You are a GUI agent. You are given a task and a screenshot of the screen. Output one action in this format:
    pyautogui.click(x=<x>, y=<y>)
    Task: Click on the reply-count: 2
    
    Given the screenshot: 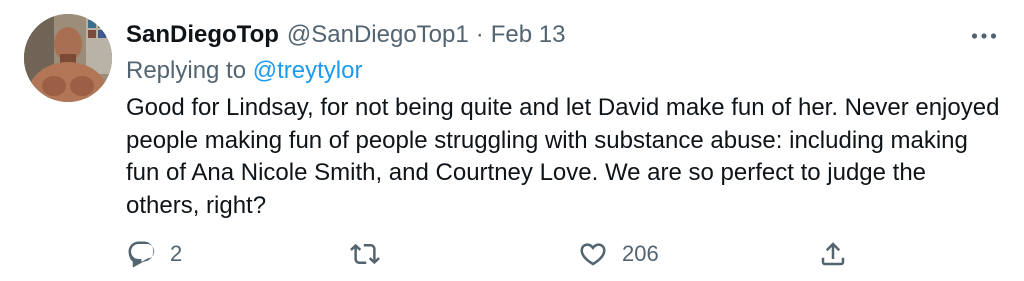 What is the action you would take?
    pyautogui.click(x=176, y=253)
    